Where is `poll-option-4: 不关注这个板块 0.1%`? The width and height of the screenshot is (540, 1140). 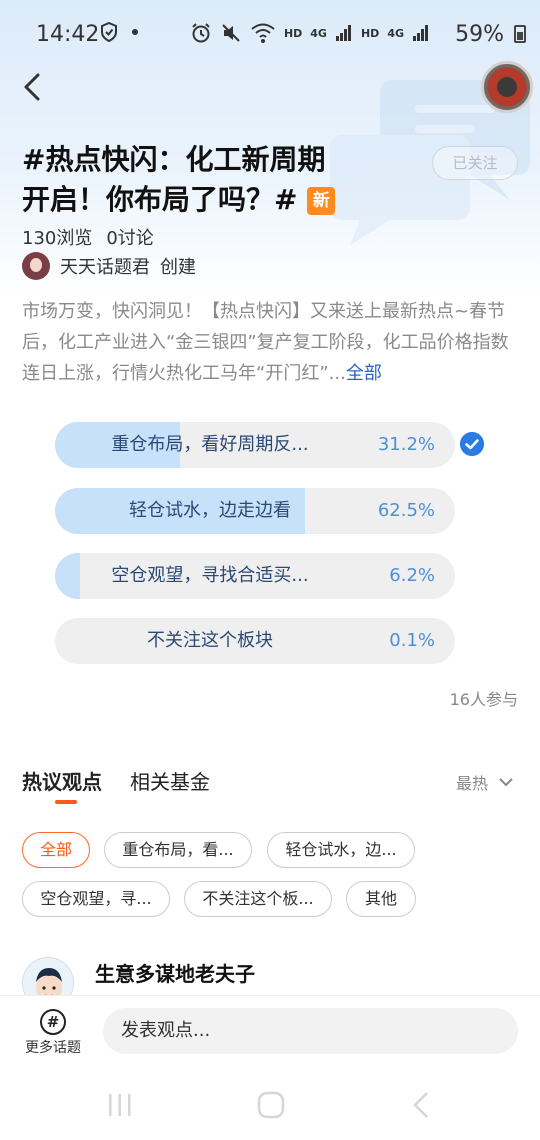 poll-option-4: 不关注这个板块 0.1% is located at coordinates (255, 641).